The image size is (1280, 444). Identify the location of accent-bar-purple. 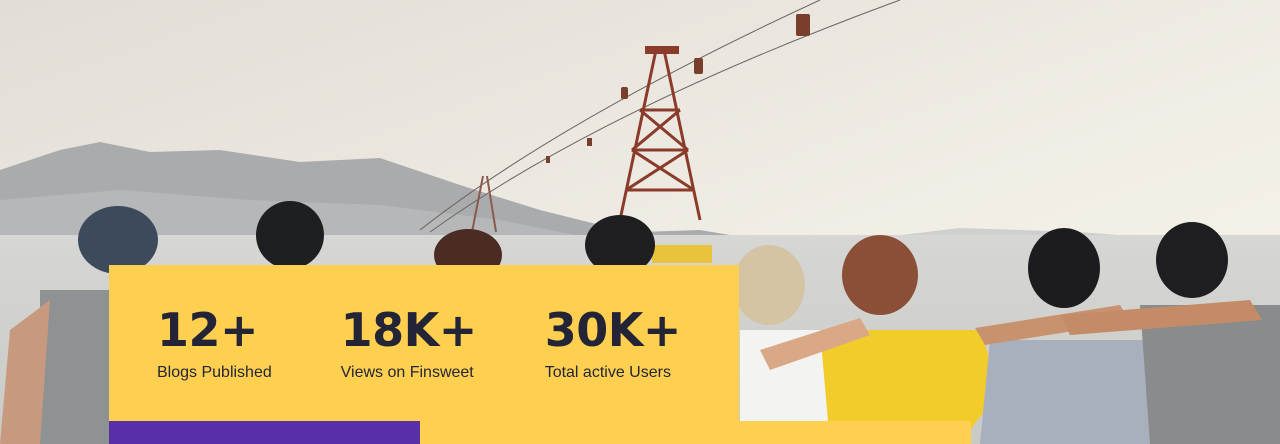
(264, 432).